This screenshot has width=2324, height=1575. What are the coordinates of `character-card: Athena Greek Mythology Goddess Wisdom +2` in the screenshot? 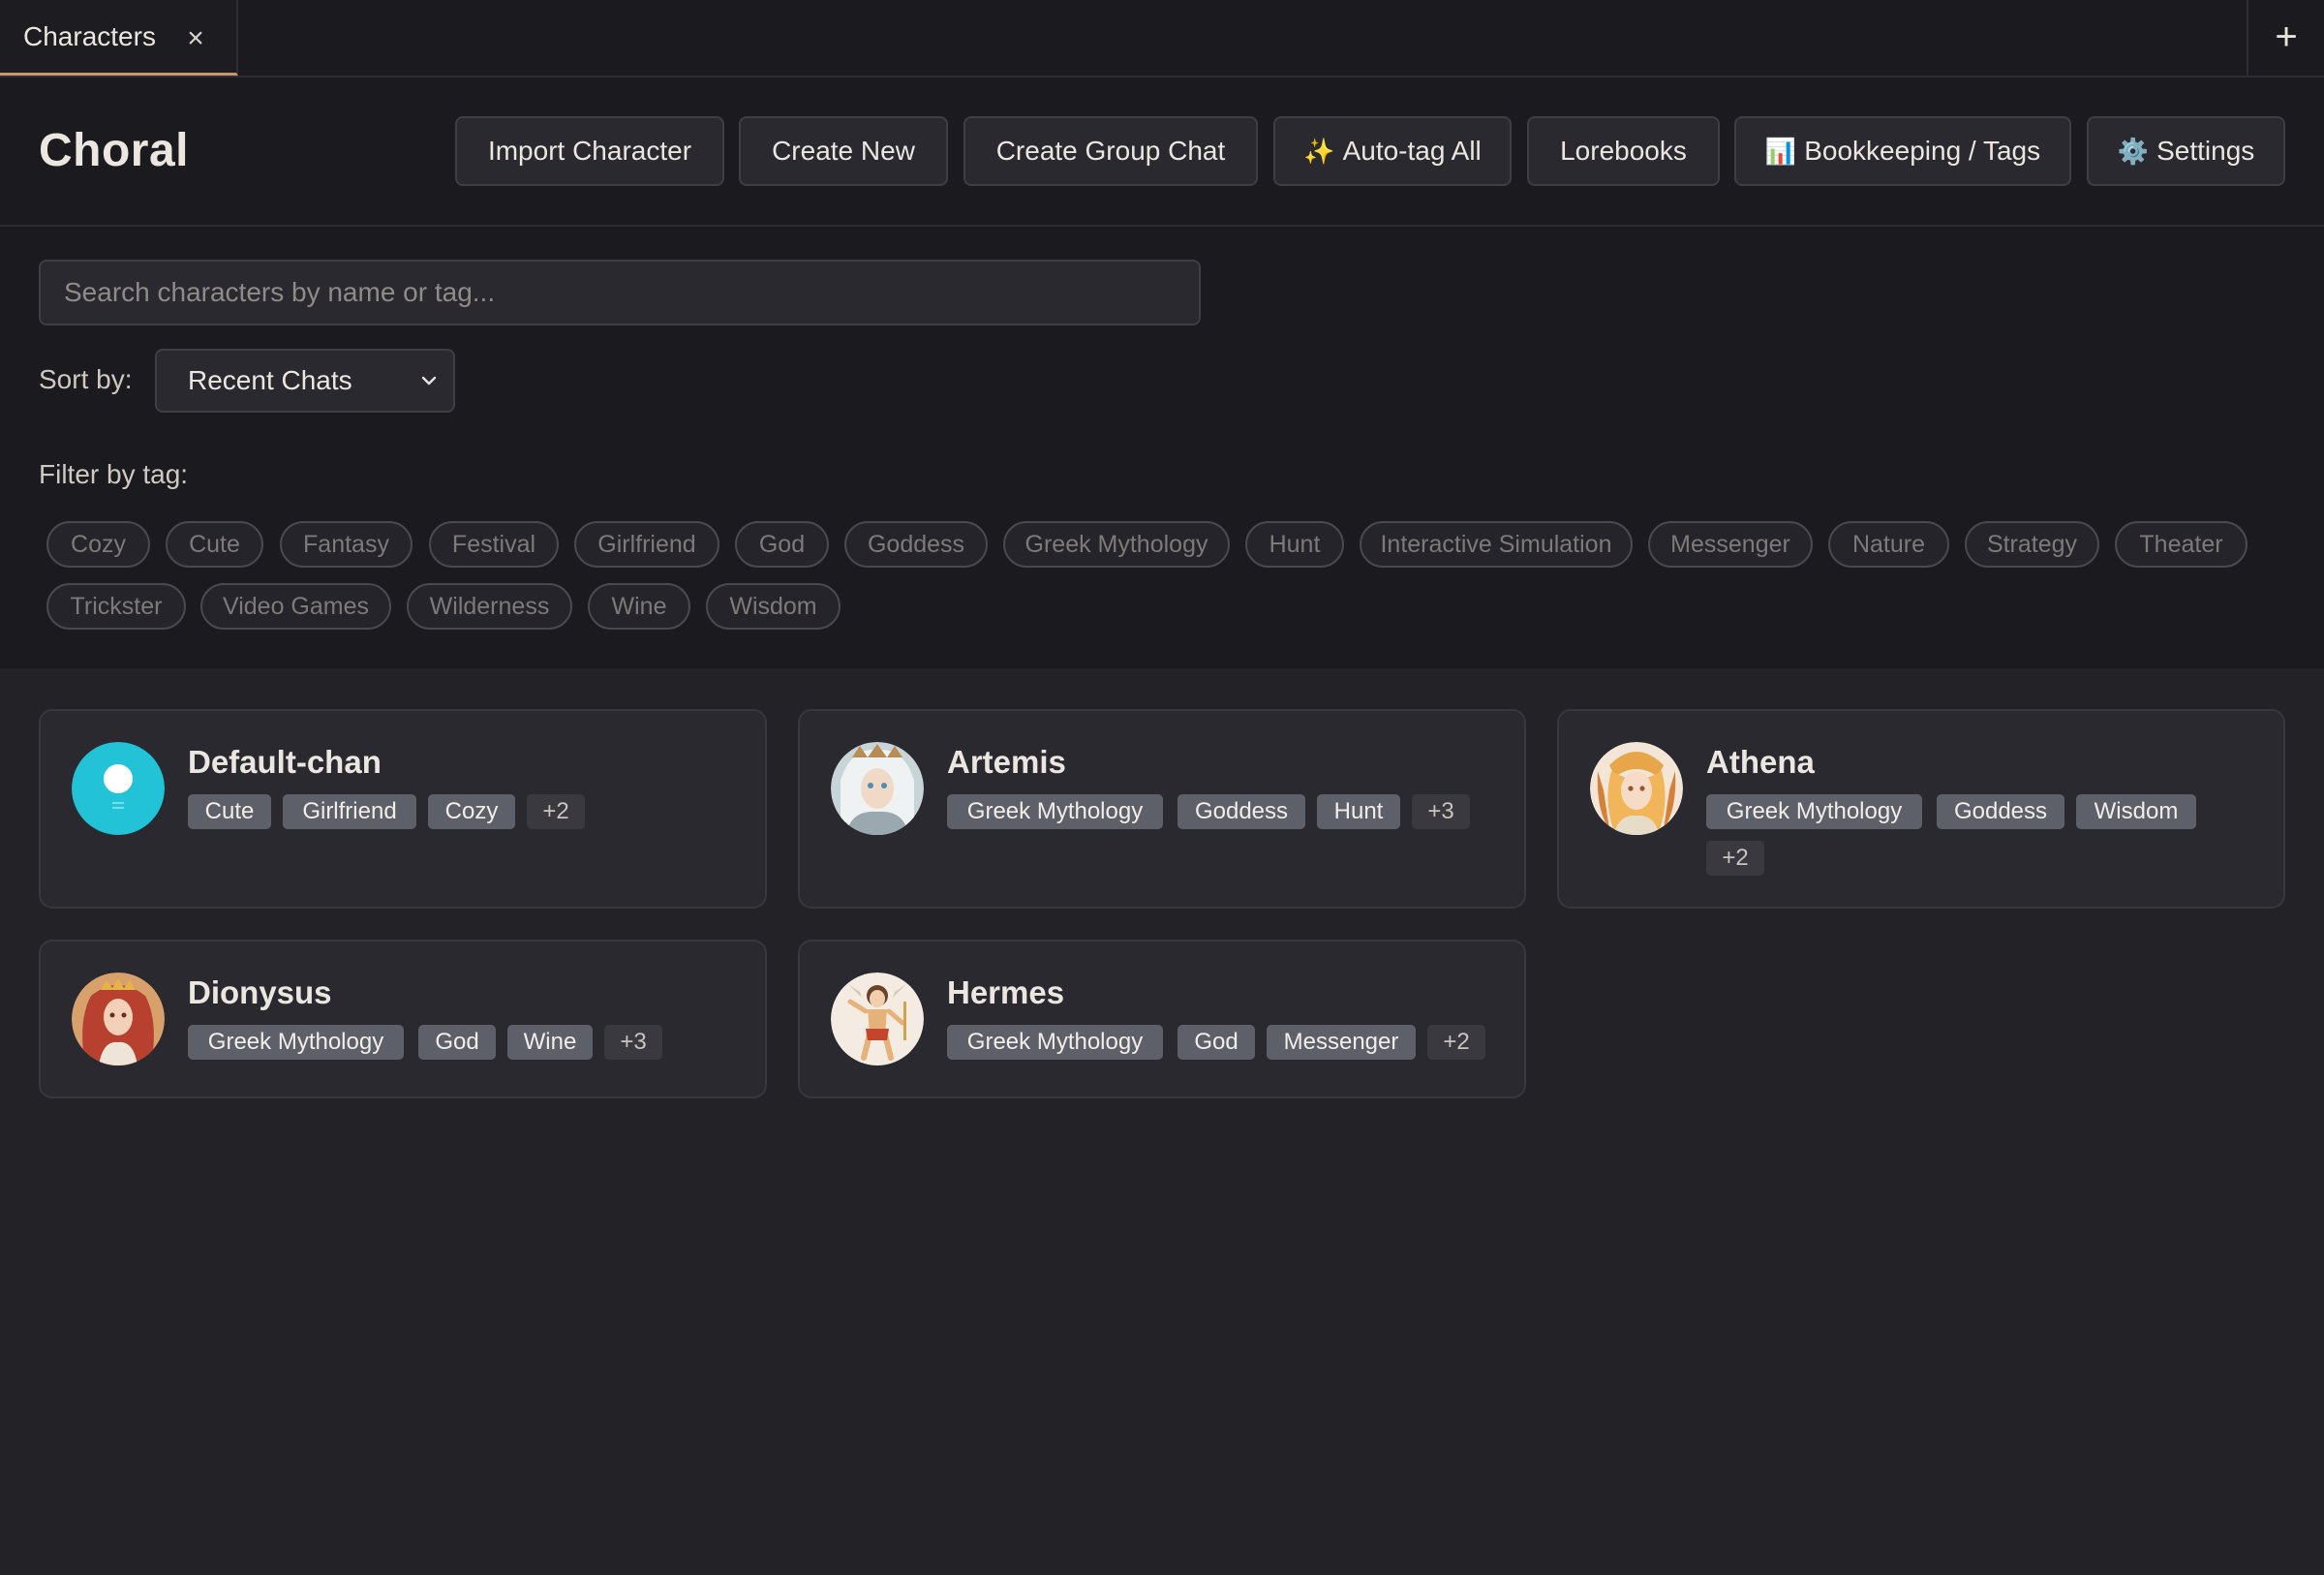 It's located at (1921, 809).